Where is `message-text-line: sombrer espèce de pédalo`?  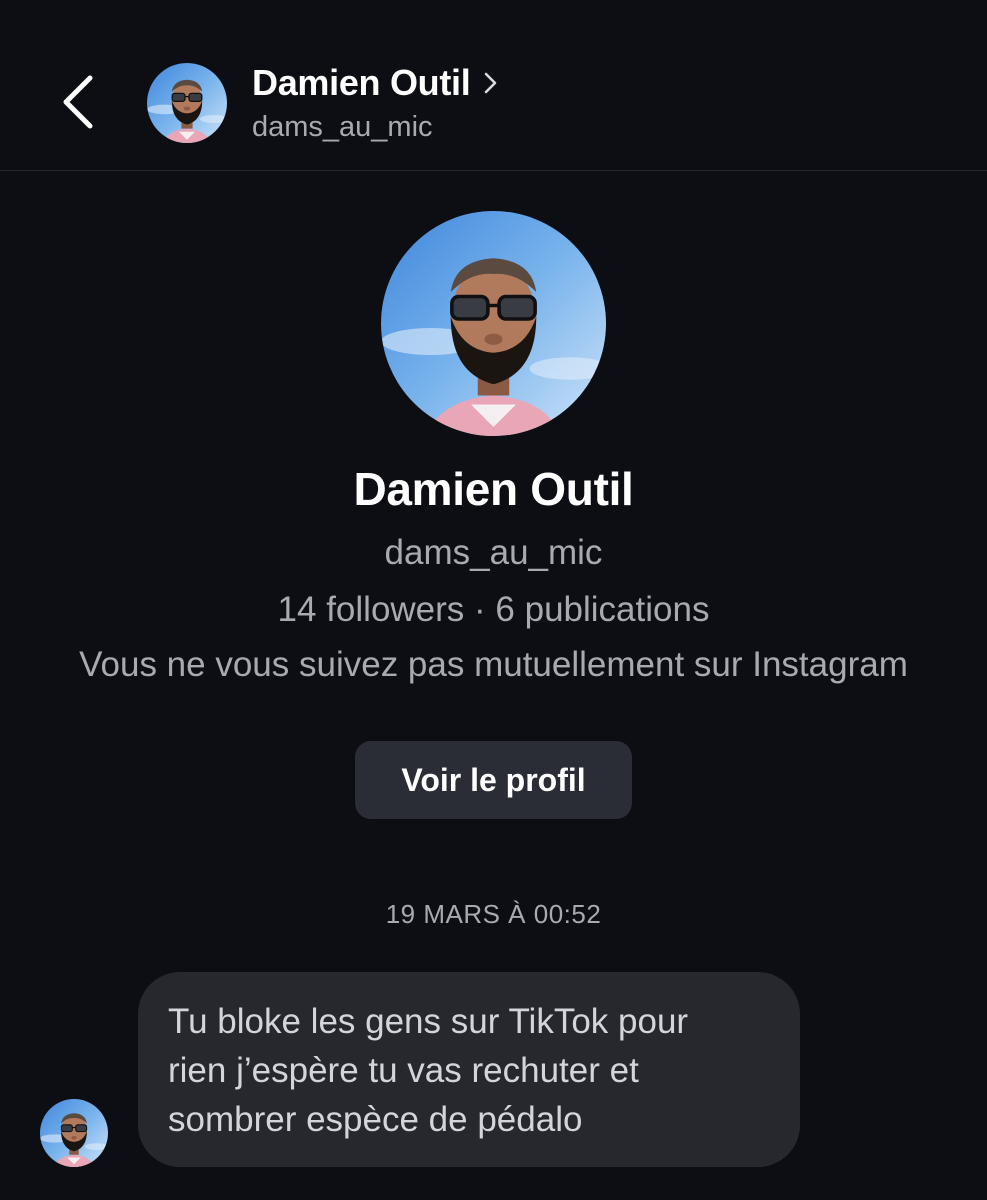
message-text-line: sombrer espèce de pédalo is located at coordinates (375, 1119).